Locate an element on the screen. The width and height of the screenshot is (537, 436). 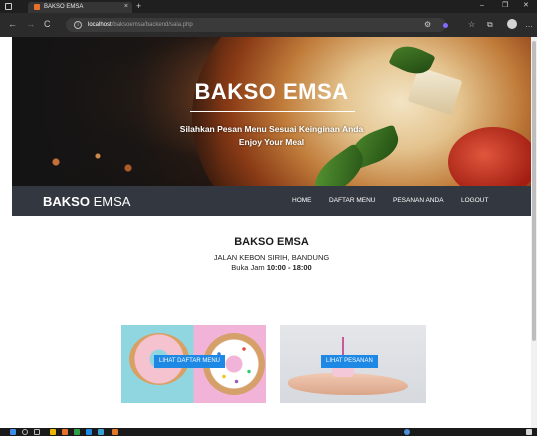
nav-pesanan-anda: PESANAN ANDA is located at coordinates (418, 201).